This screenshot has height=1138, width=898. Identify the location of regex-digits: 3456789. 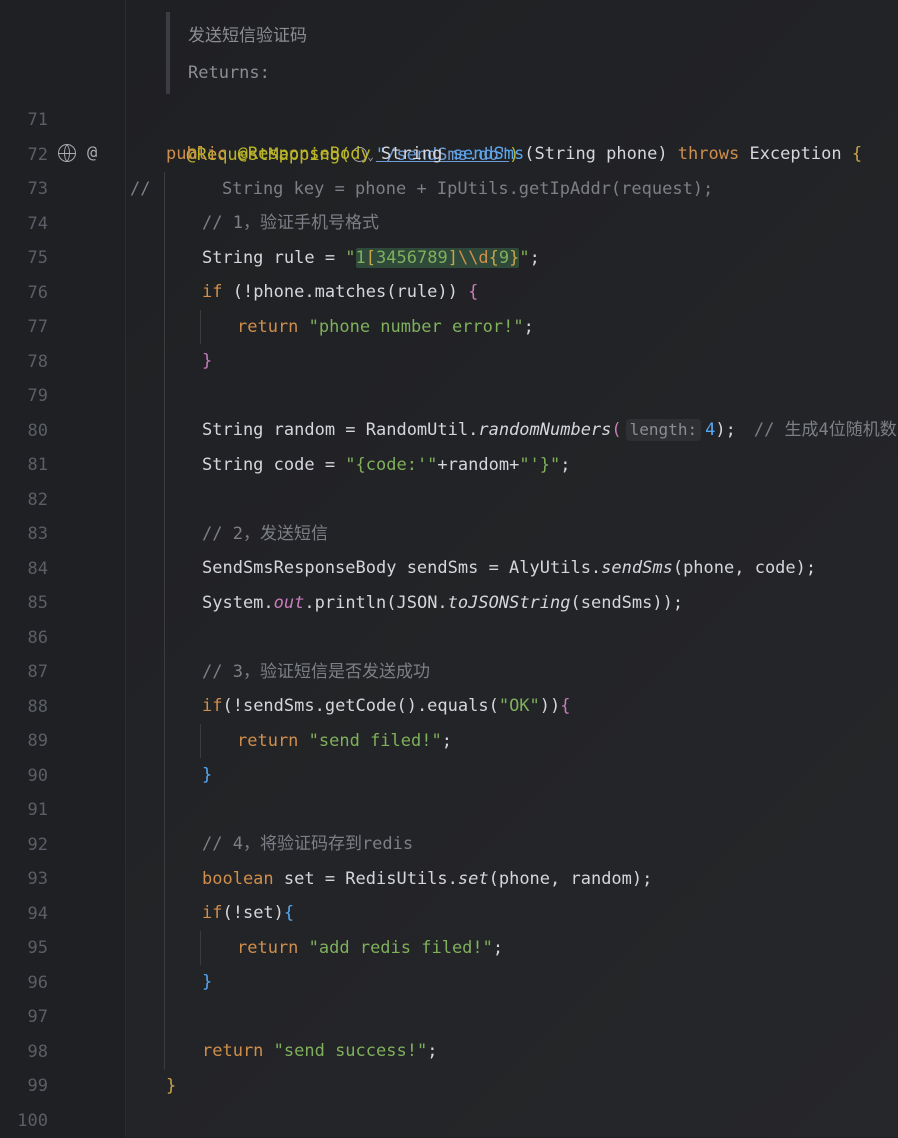
(412, 258).